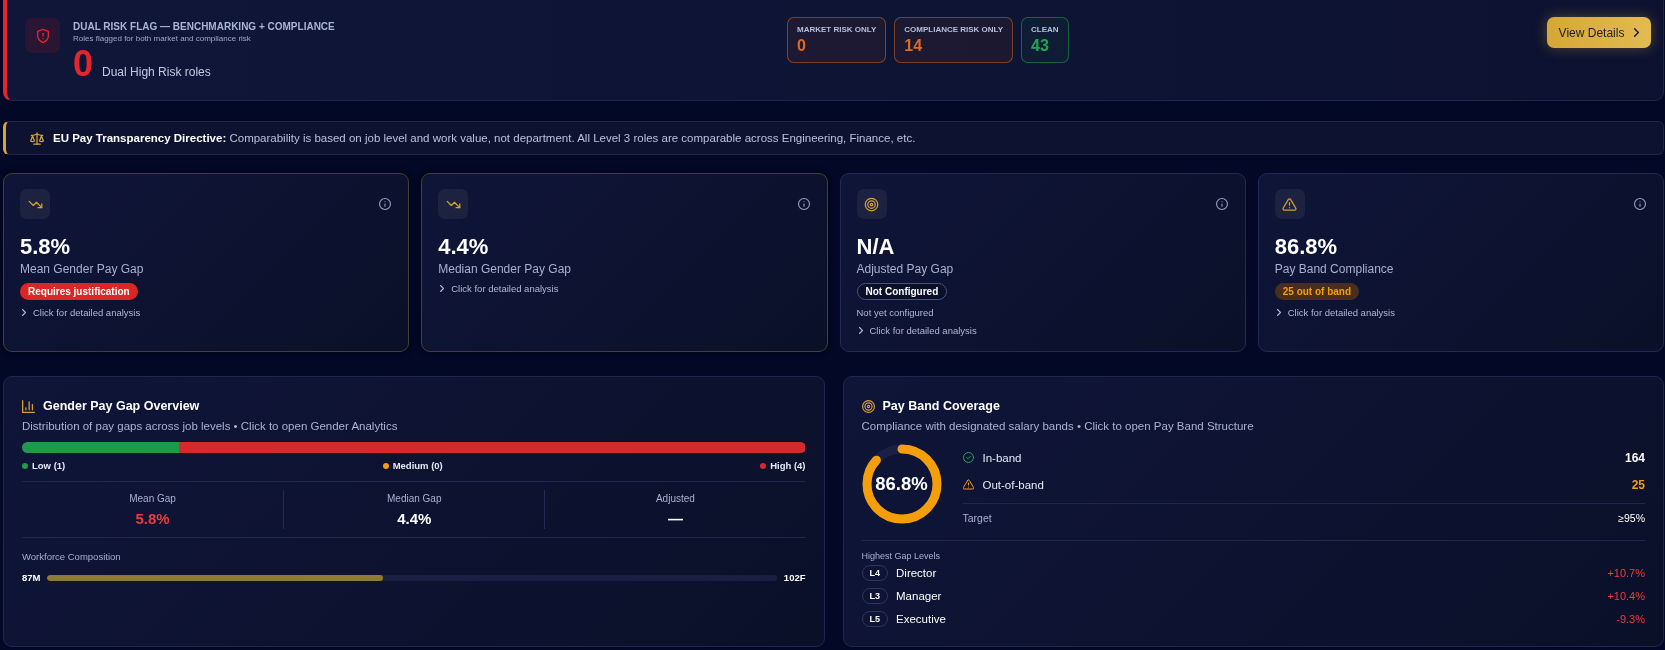  Describe the element at coordinates (463, 247) in the screenshot. I see `kpi-value: 4.4%` at that location.